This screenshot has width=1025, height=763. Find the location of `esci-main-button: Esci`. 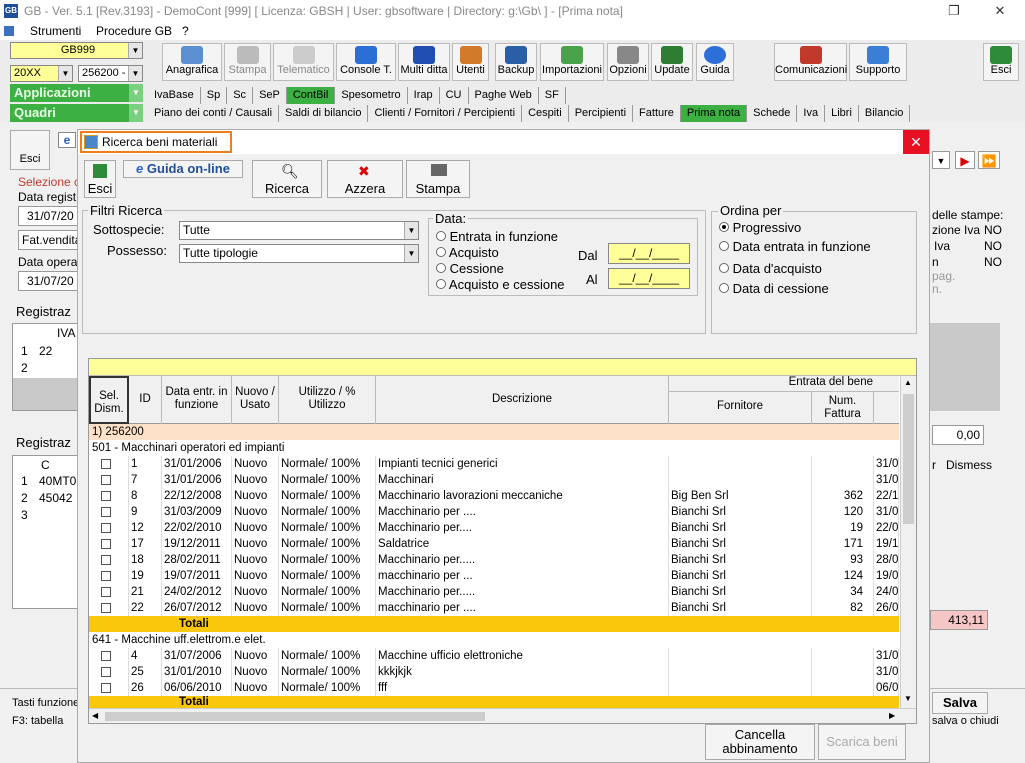

esci-main-button: Esci is located at coordinates (1001, 62).